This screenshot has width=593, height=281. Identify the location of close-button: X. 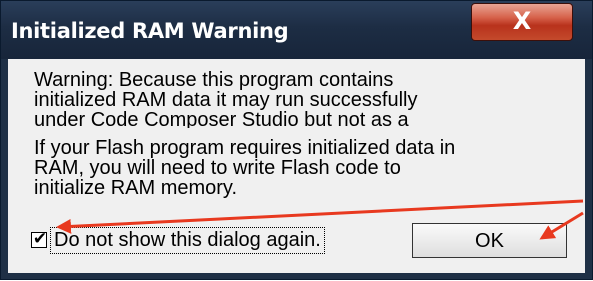
(522, 22).